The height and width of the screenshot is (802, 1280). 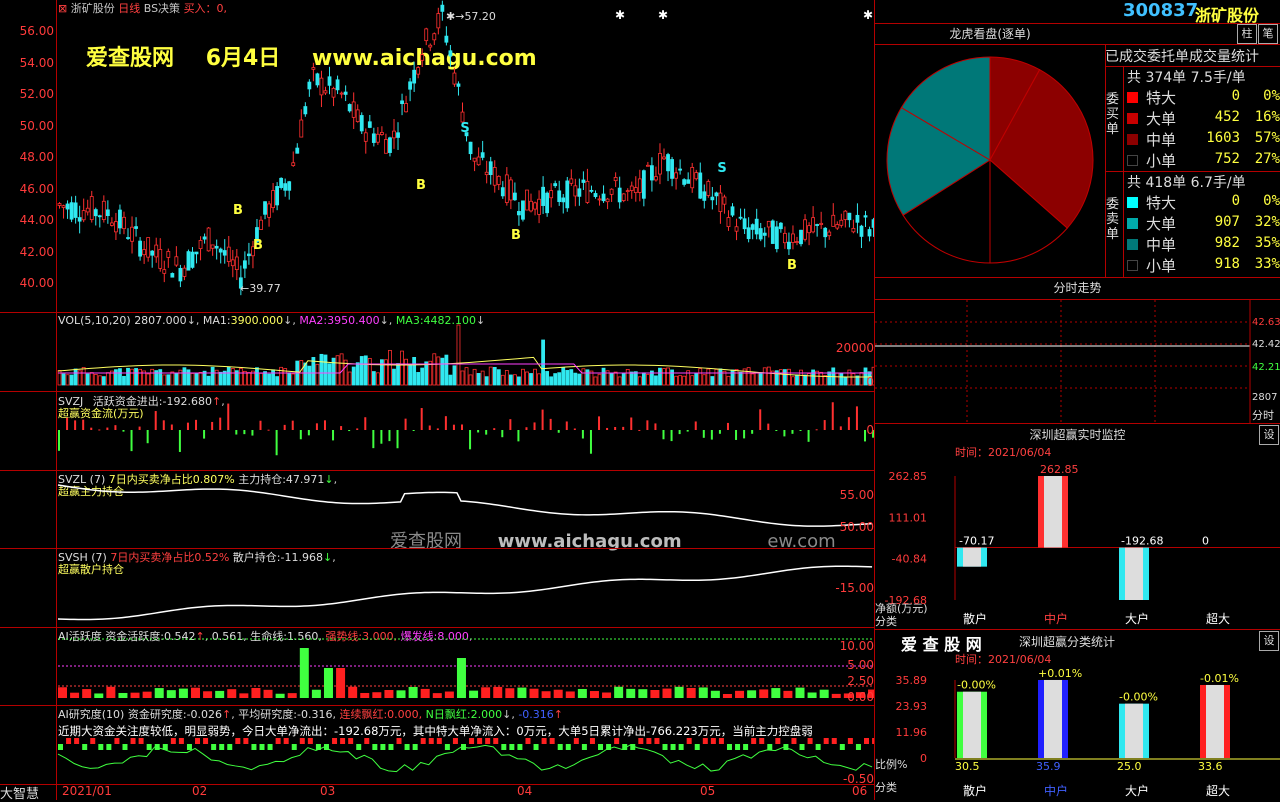 I want to click on tab-bar-chart: 柱, so click(x=1247, y=34).